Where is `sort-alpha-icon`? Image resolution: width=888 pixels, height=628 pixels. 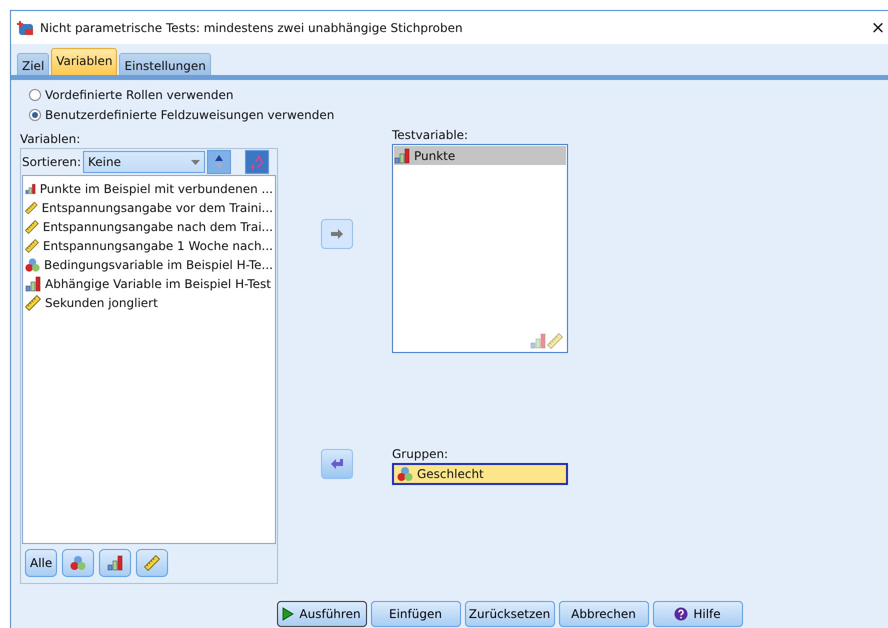 sort-alpha-icon is located at coordinates (257, 162).